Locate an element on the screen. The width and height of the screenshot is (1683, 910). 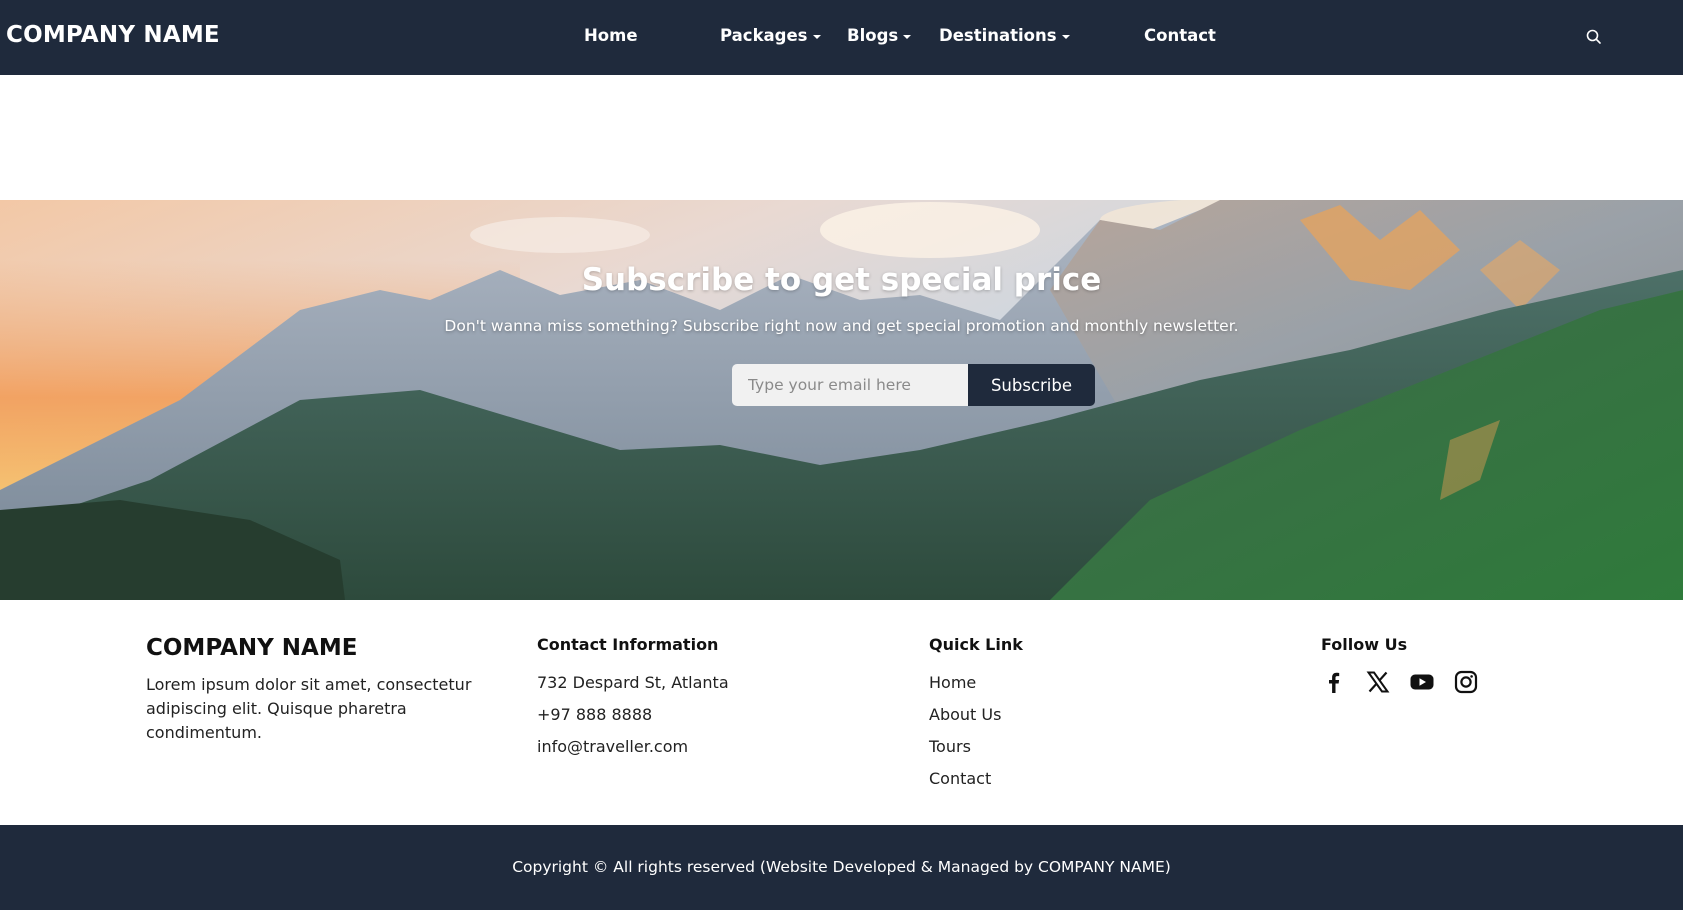
nav-home: Home is located at coordinates (611, 35).